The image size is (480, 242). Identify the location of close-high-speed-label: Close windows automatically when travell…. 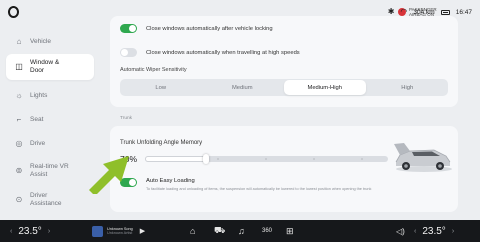
(223, 52).